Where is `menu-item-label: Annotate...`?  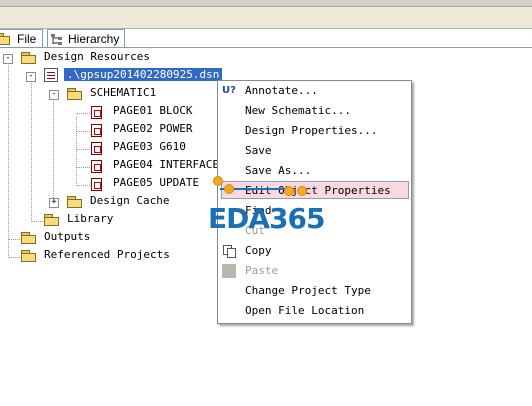
menu-item-label: Annotate... is located at coordinates (281, 90).